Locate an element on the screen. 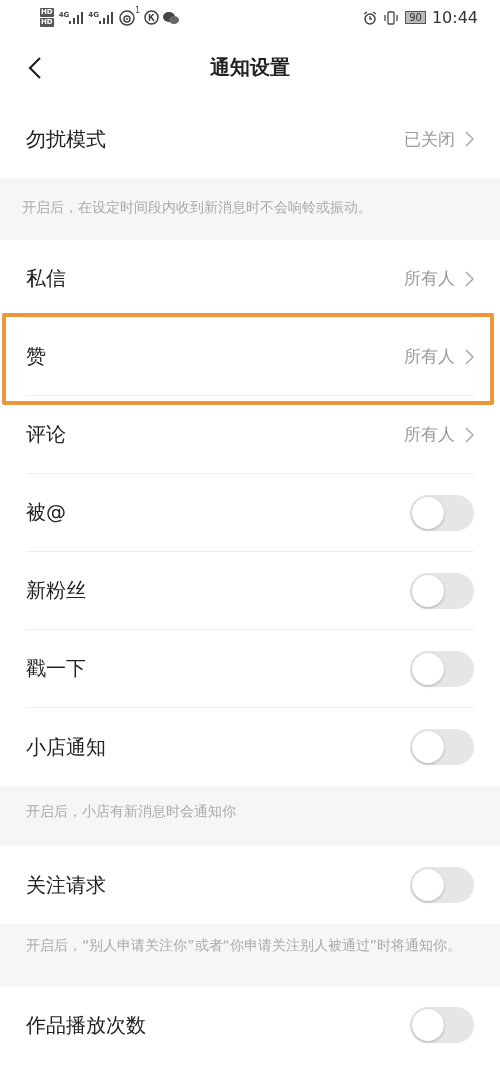  page-title: 通知设置 is located at coordinates (250, 67).